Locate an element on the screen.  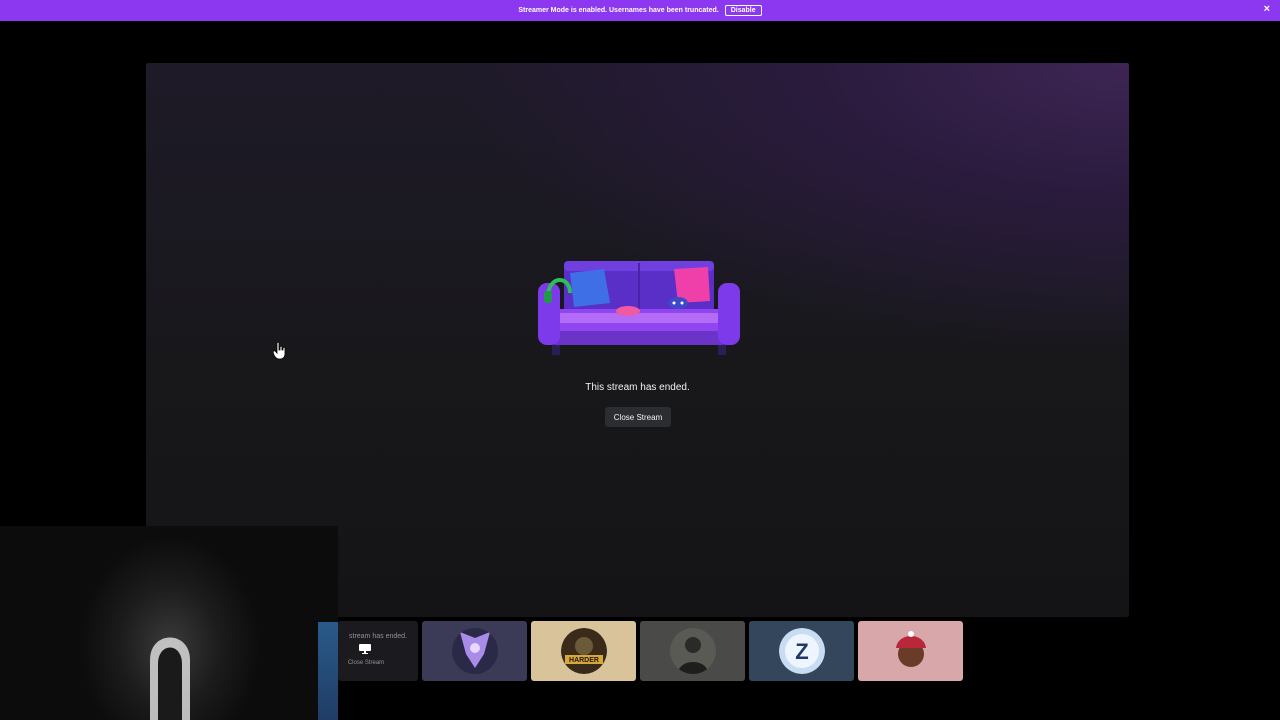
disable-streamer-mode-button: Disable is located at coordinates (743, 10).